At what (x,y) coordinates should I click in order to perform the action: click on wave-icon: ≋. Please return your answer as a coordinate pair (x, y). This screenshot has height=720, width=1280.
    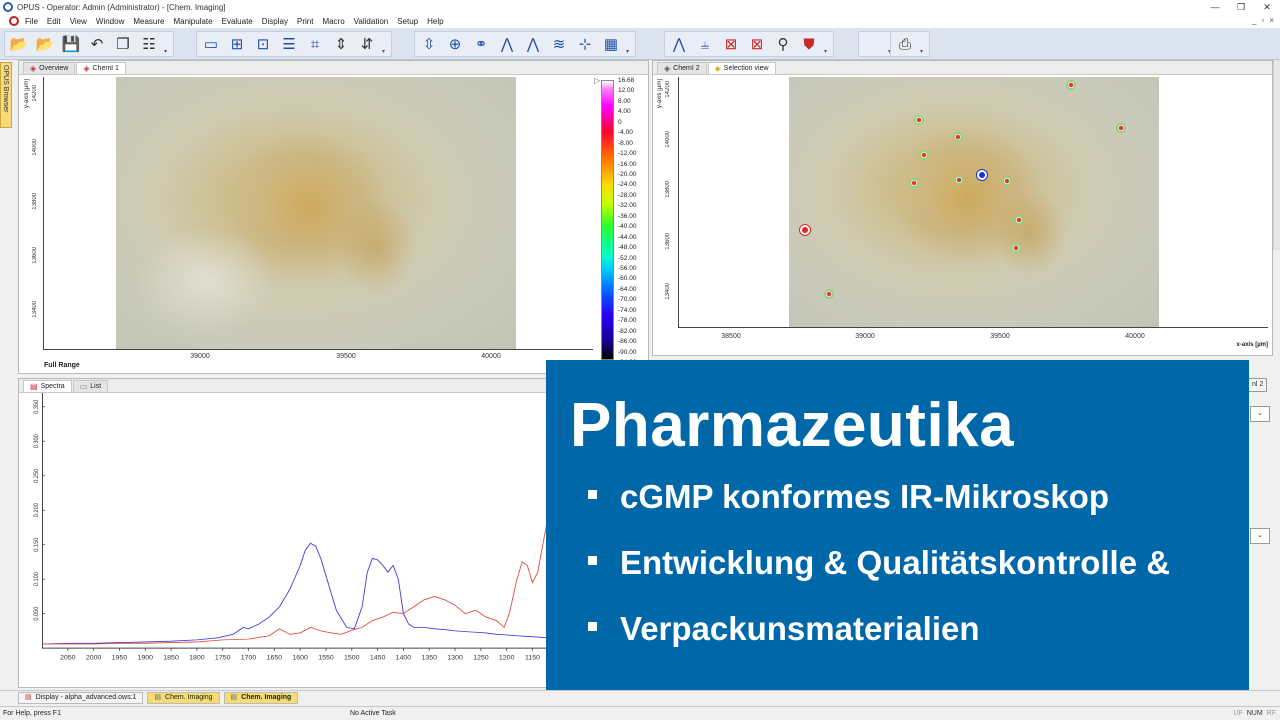
    Looking at the image, I should click on (559, 44).